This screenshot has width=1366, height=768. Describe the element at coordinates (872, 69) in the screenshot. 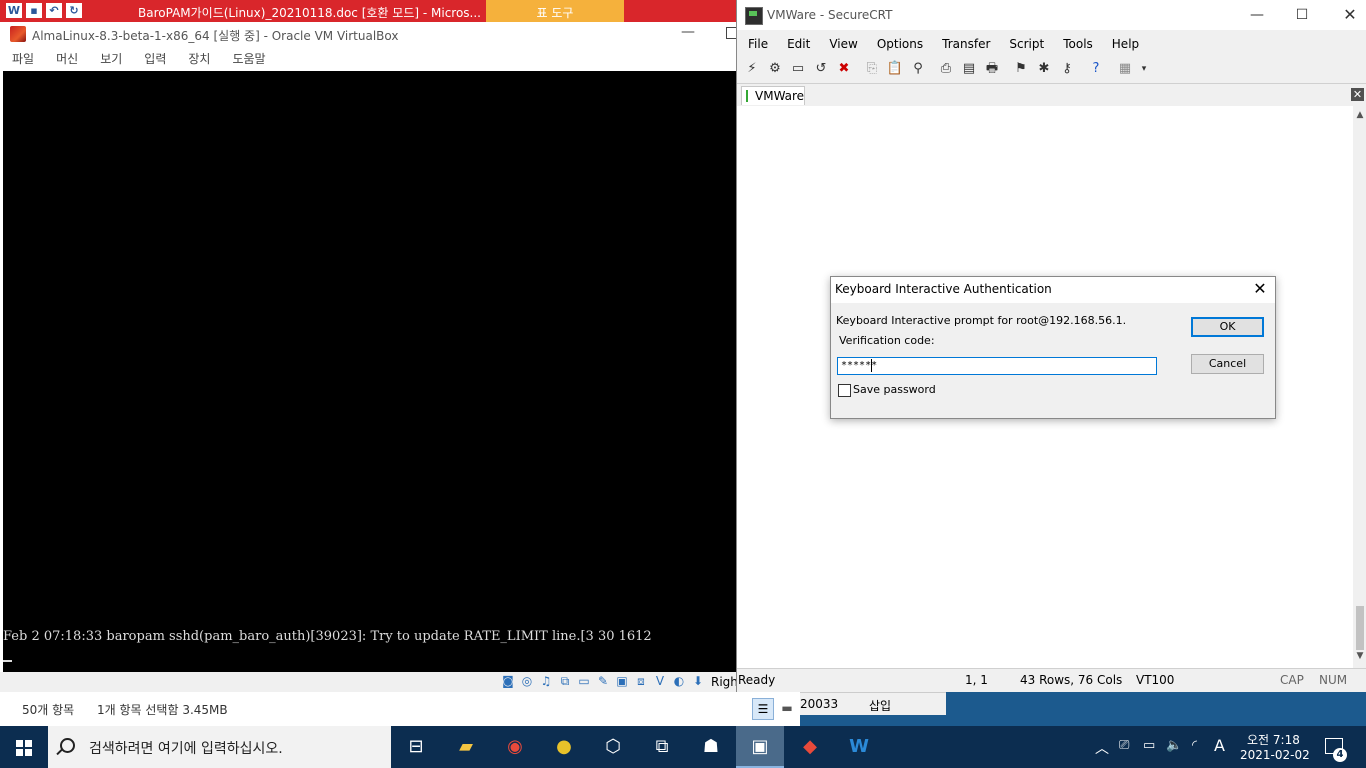

I see `copy-icon: ⎘` at that location.